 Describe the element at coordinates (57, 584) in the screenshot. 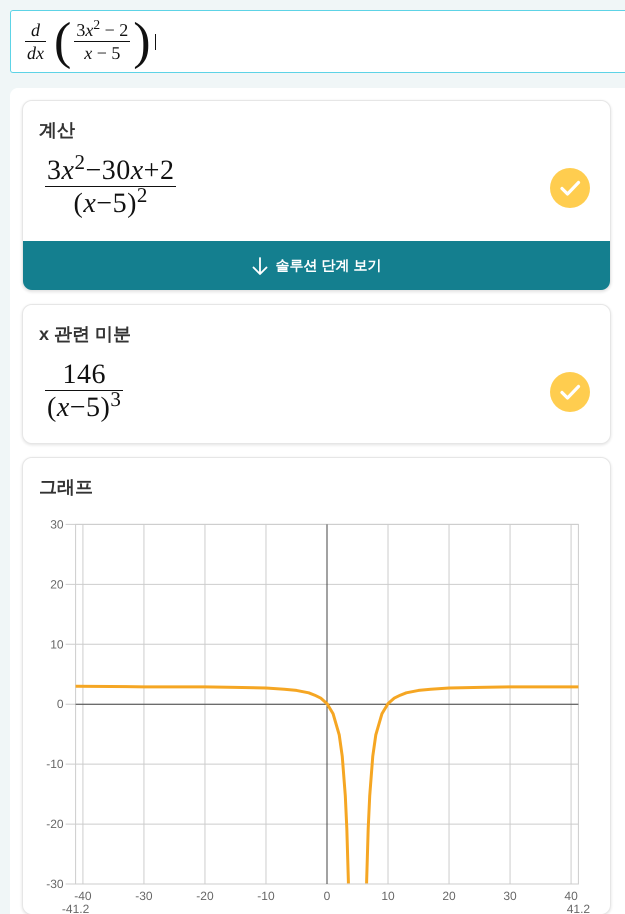

I see `y-tick-label: 20` at that location.